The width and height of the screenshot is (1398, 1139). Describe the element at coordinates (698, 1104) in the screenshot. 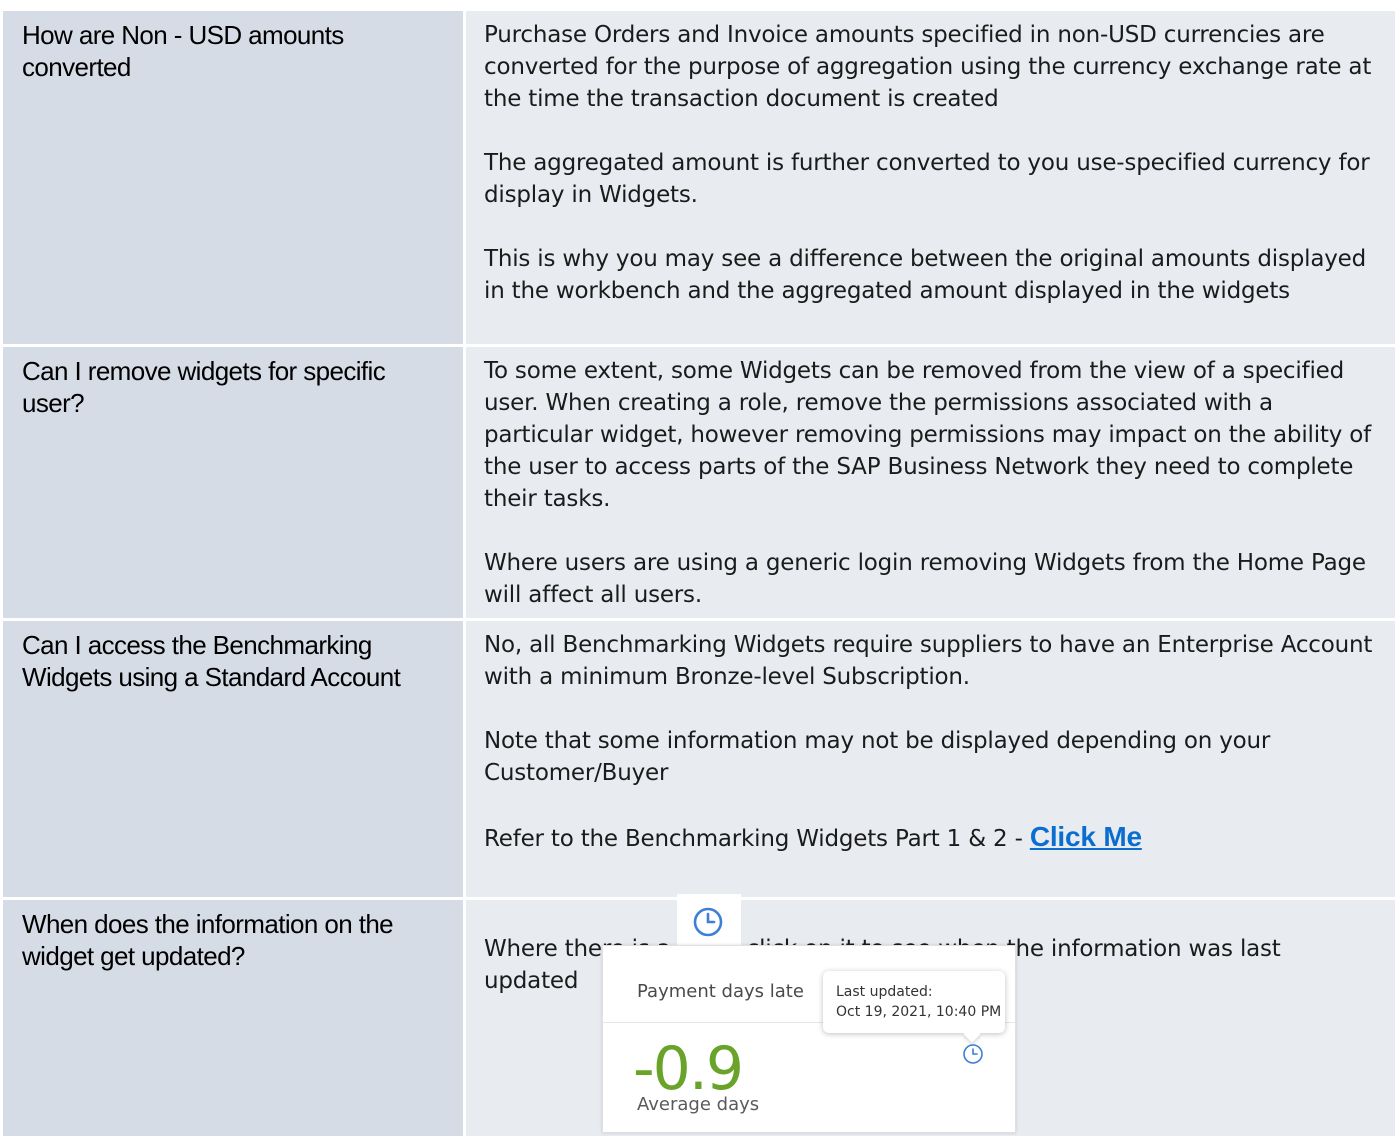

I see `widget-subtitle: Average days` at that location.